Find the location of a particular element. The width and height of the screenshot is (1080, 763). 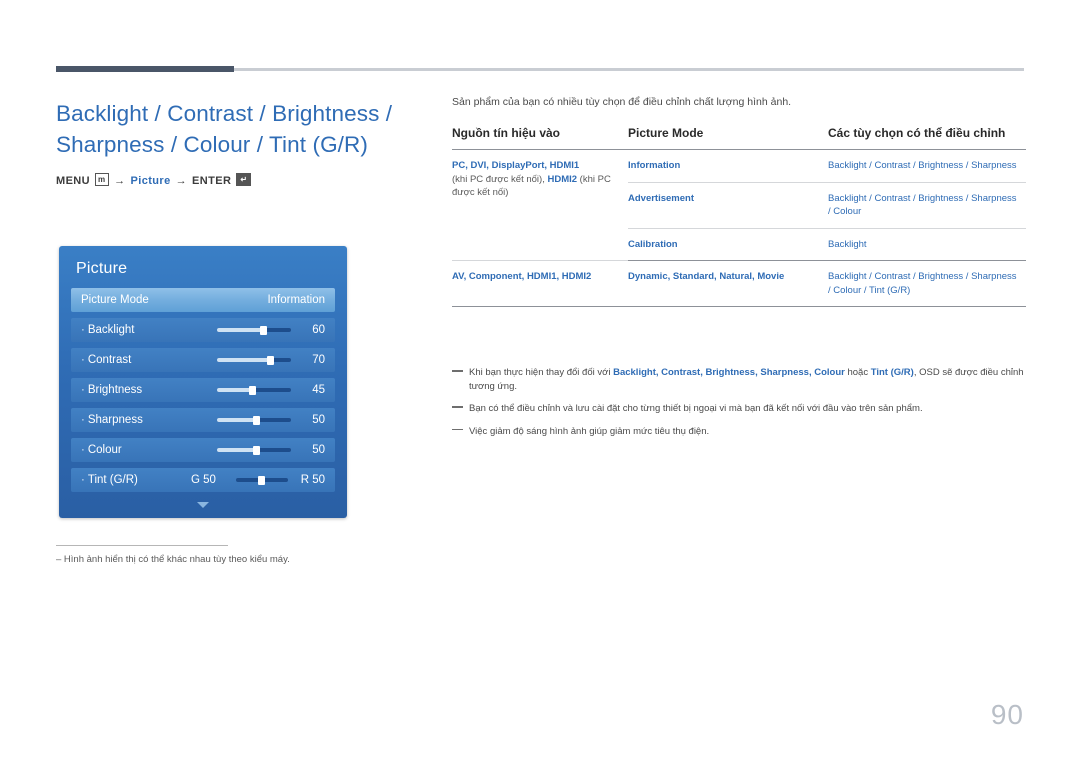

note-text-mid: hoặc is located at coordinates (857, 372).